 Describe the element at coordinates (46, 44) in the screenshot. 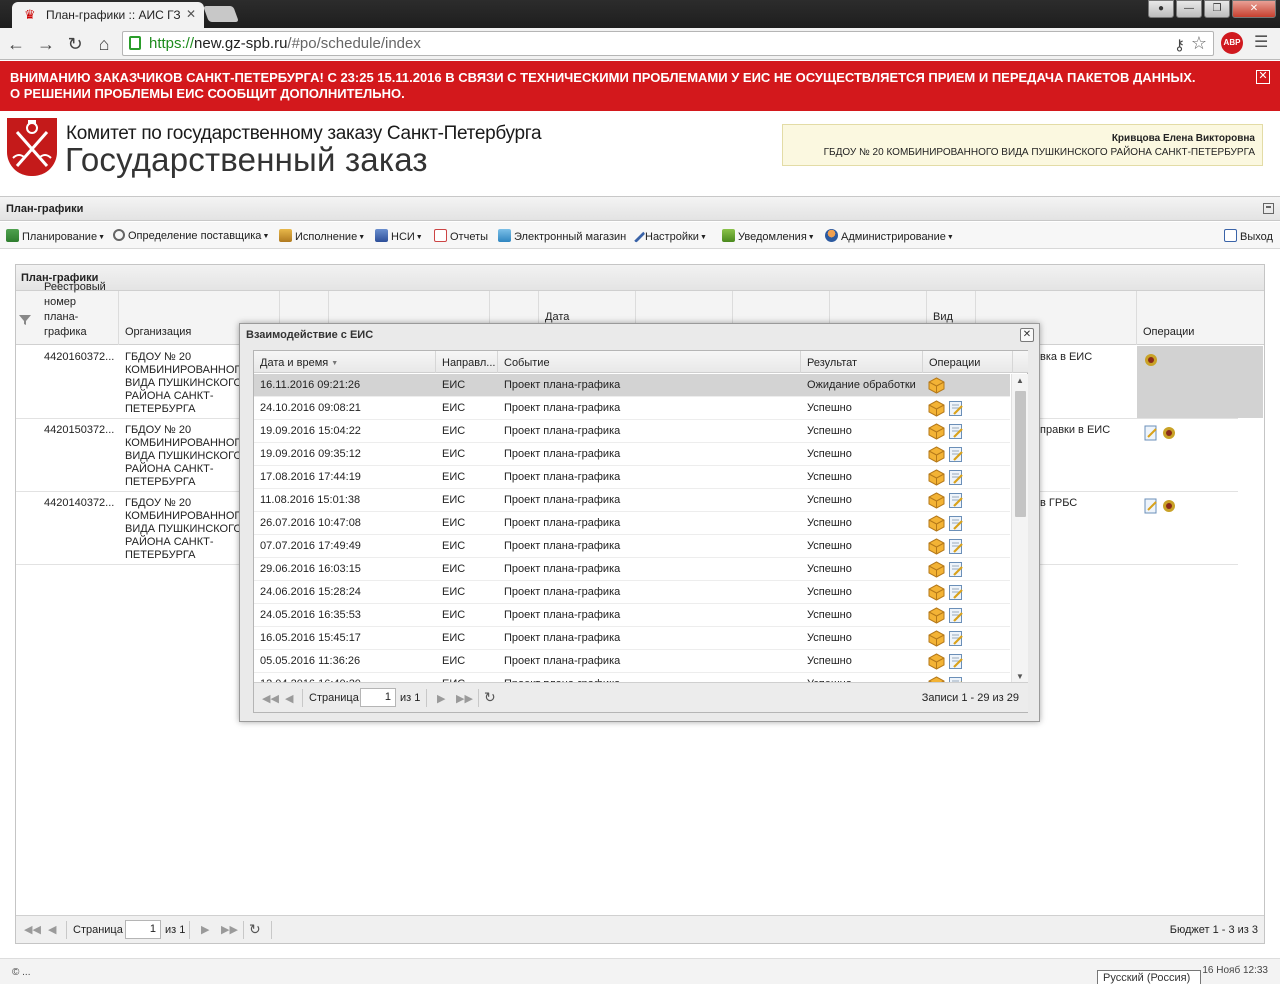

I see `forward-arrow-icon: →` at that location.